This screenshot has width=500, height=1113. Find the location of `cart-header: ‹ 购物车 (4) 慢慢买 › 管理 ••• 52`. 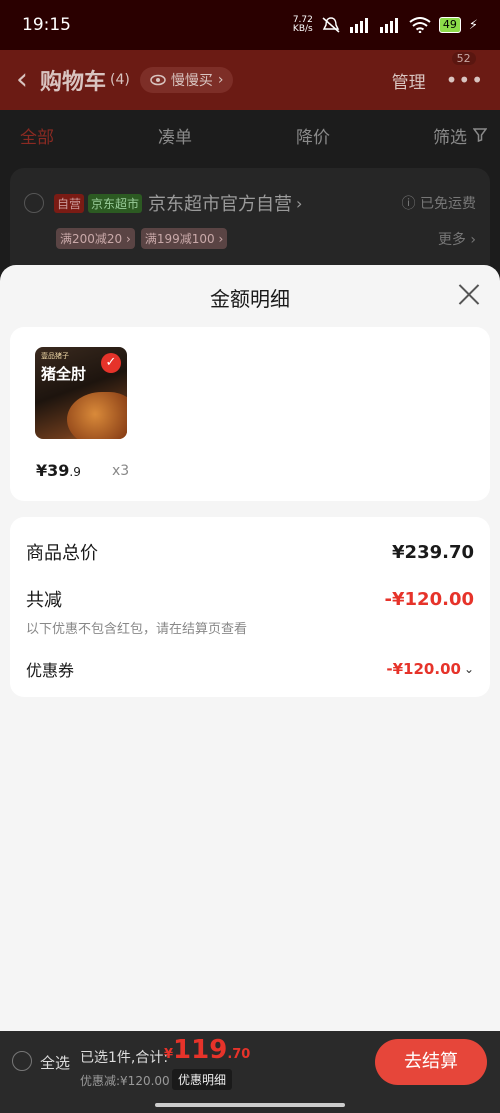

cart-header: ‹ 购物车 (4) 慢慢买 › 管理 ••• 52 is located at coordinates (250, 80).